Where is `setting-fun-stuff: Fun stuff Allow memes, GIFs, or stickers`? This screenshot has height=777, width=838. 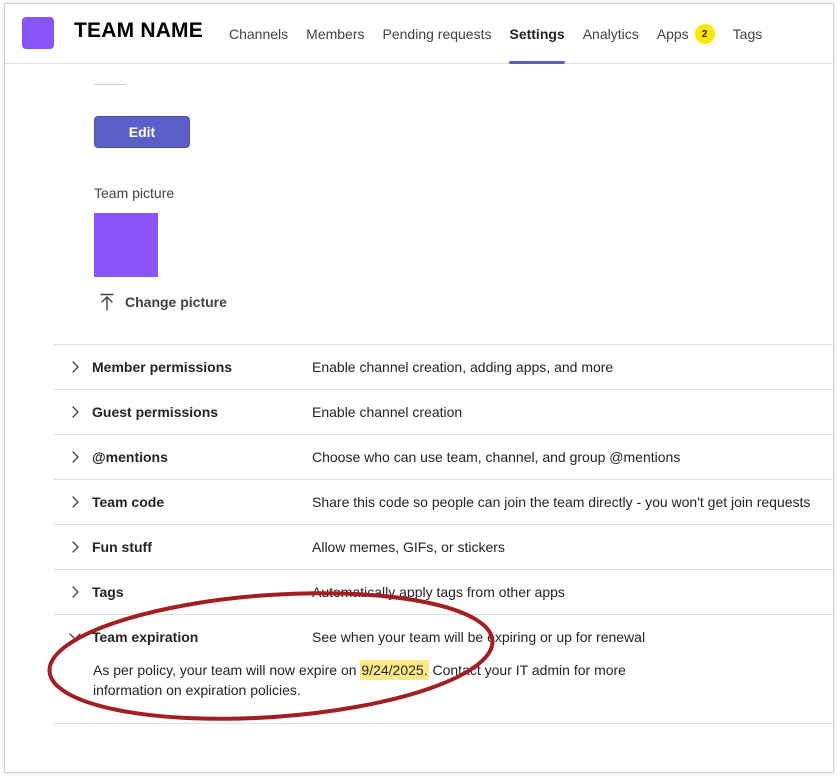 setting-fun-stuff: Fun stuff Allow memes, GIFs, or stickers is located at coordinates (443, 547).